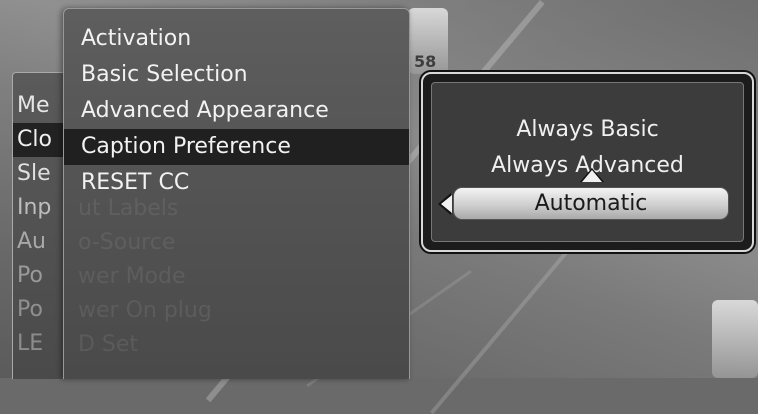  Describe the element at coordinates (34, 173) in the screenshot. I see `parent-menu-item-label: Sle` at that location.